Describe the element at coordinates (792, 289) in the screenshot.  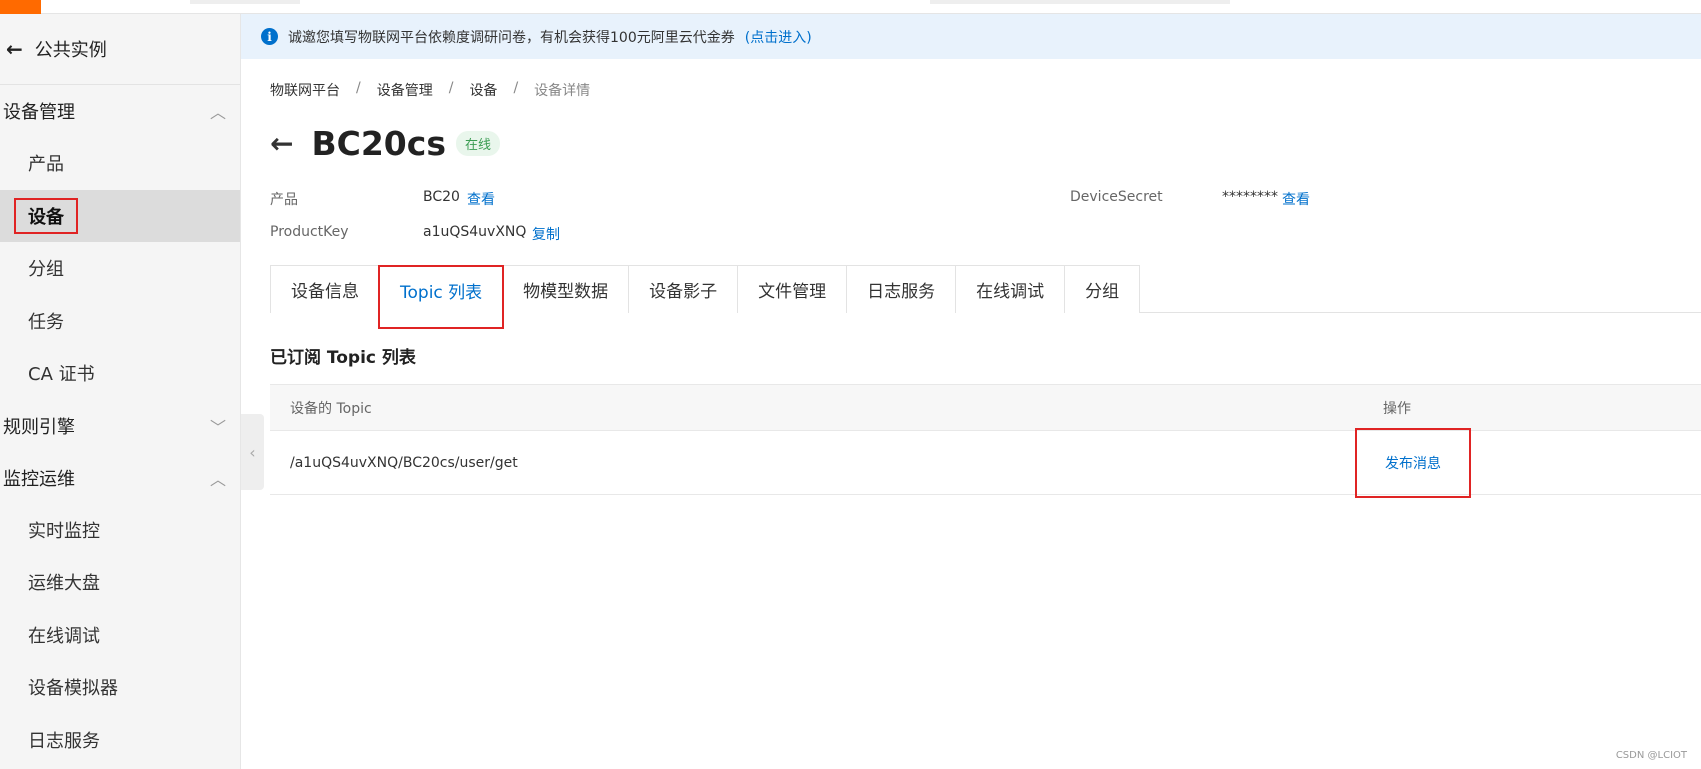
I see `tab-file-management: 文件管理` at that location.